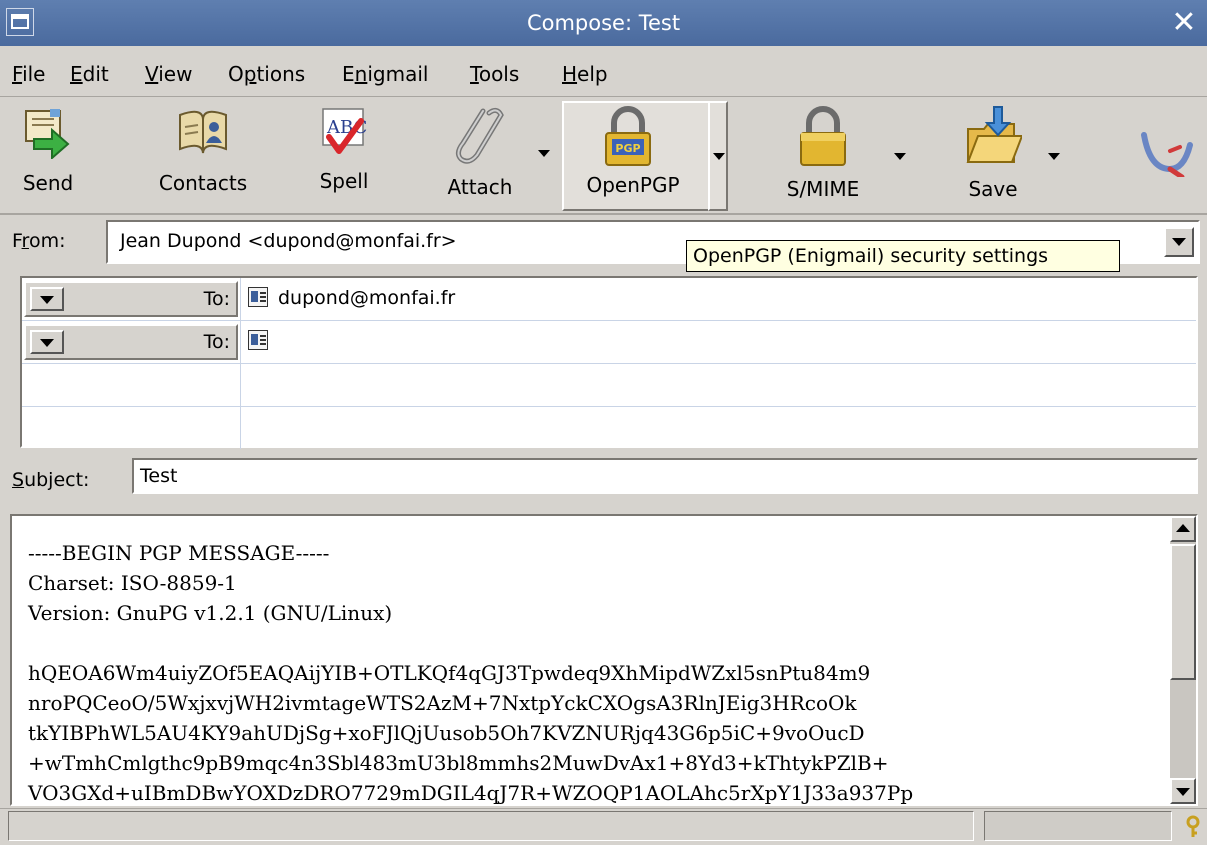 This screenshot has width=1207, height=845. I want to click on arrow-up-icon, so click(1183, 528).